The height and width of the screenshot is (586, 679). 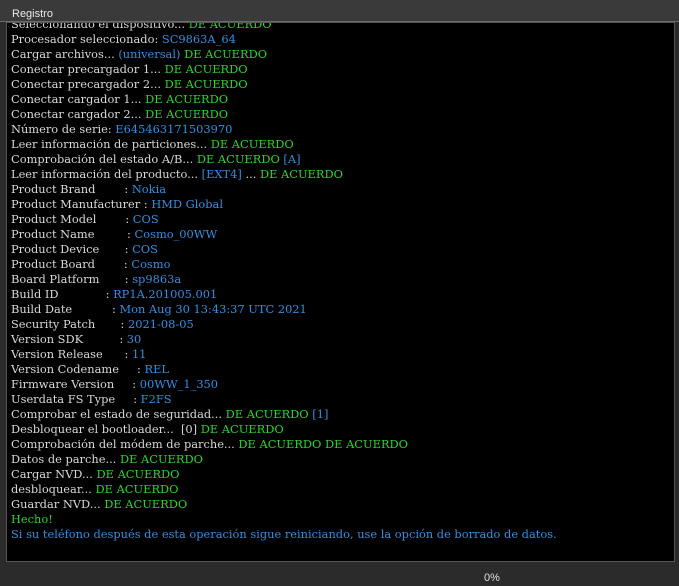 What do you see at coordinates (134, 339) in the screenshot?
I see `log-segment: 30` at bounding box center [134, 339].